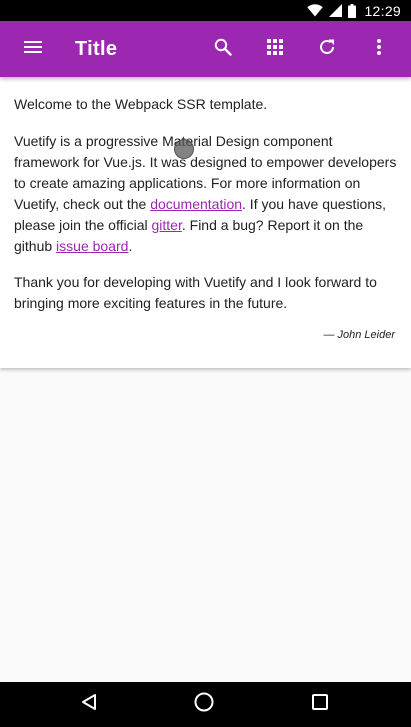 The width and height of the screenshot is (411, 727). Describe the element at coordinates (336, 10) in the screenshot. I see `cell-signal-icon` at that location.